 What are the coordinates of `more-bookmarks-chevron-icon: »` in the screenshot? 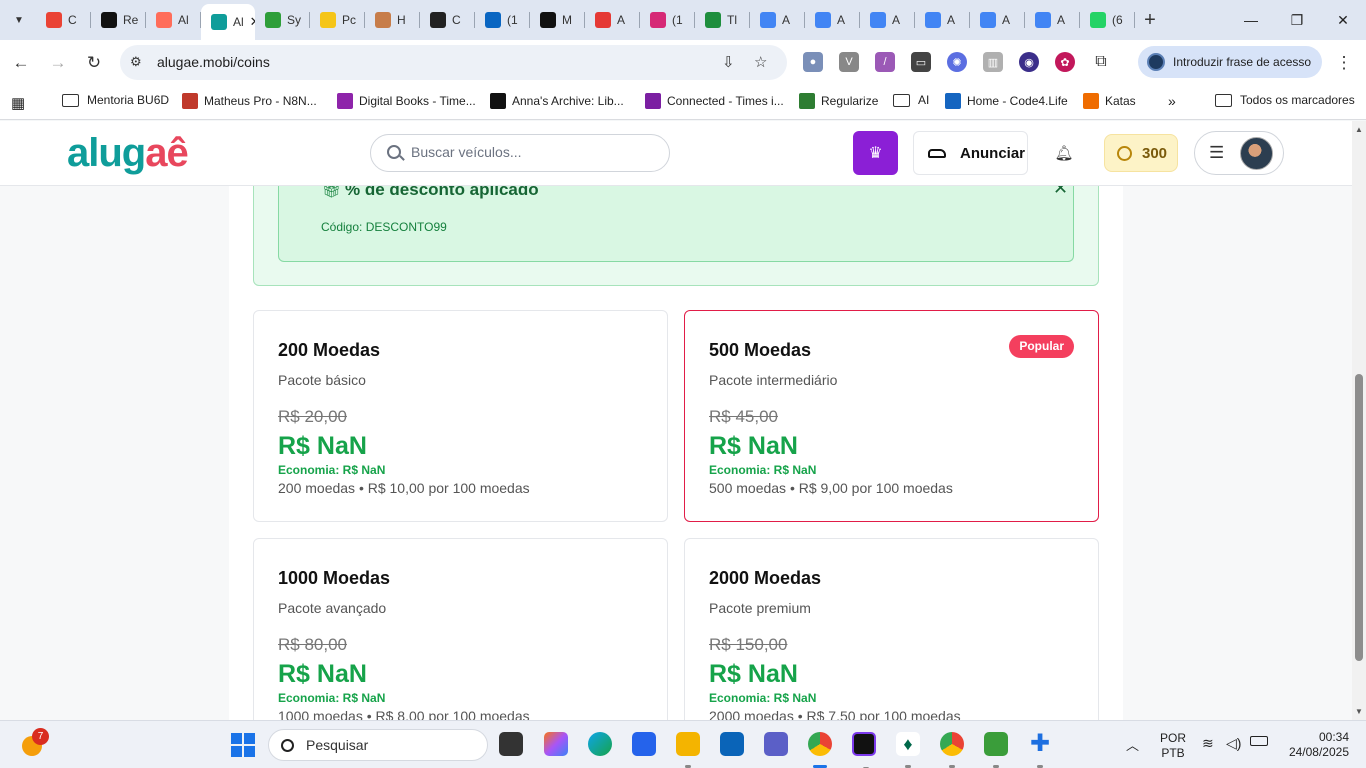 It's located at (1172, 101).